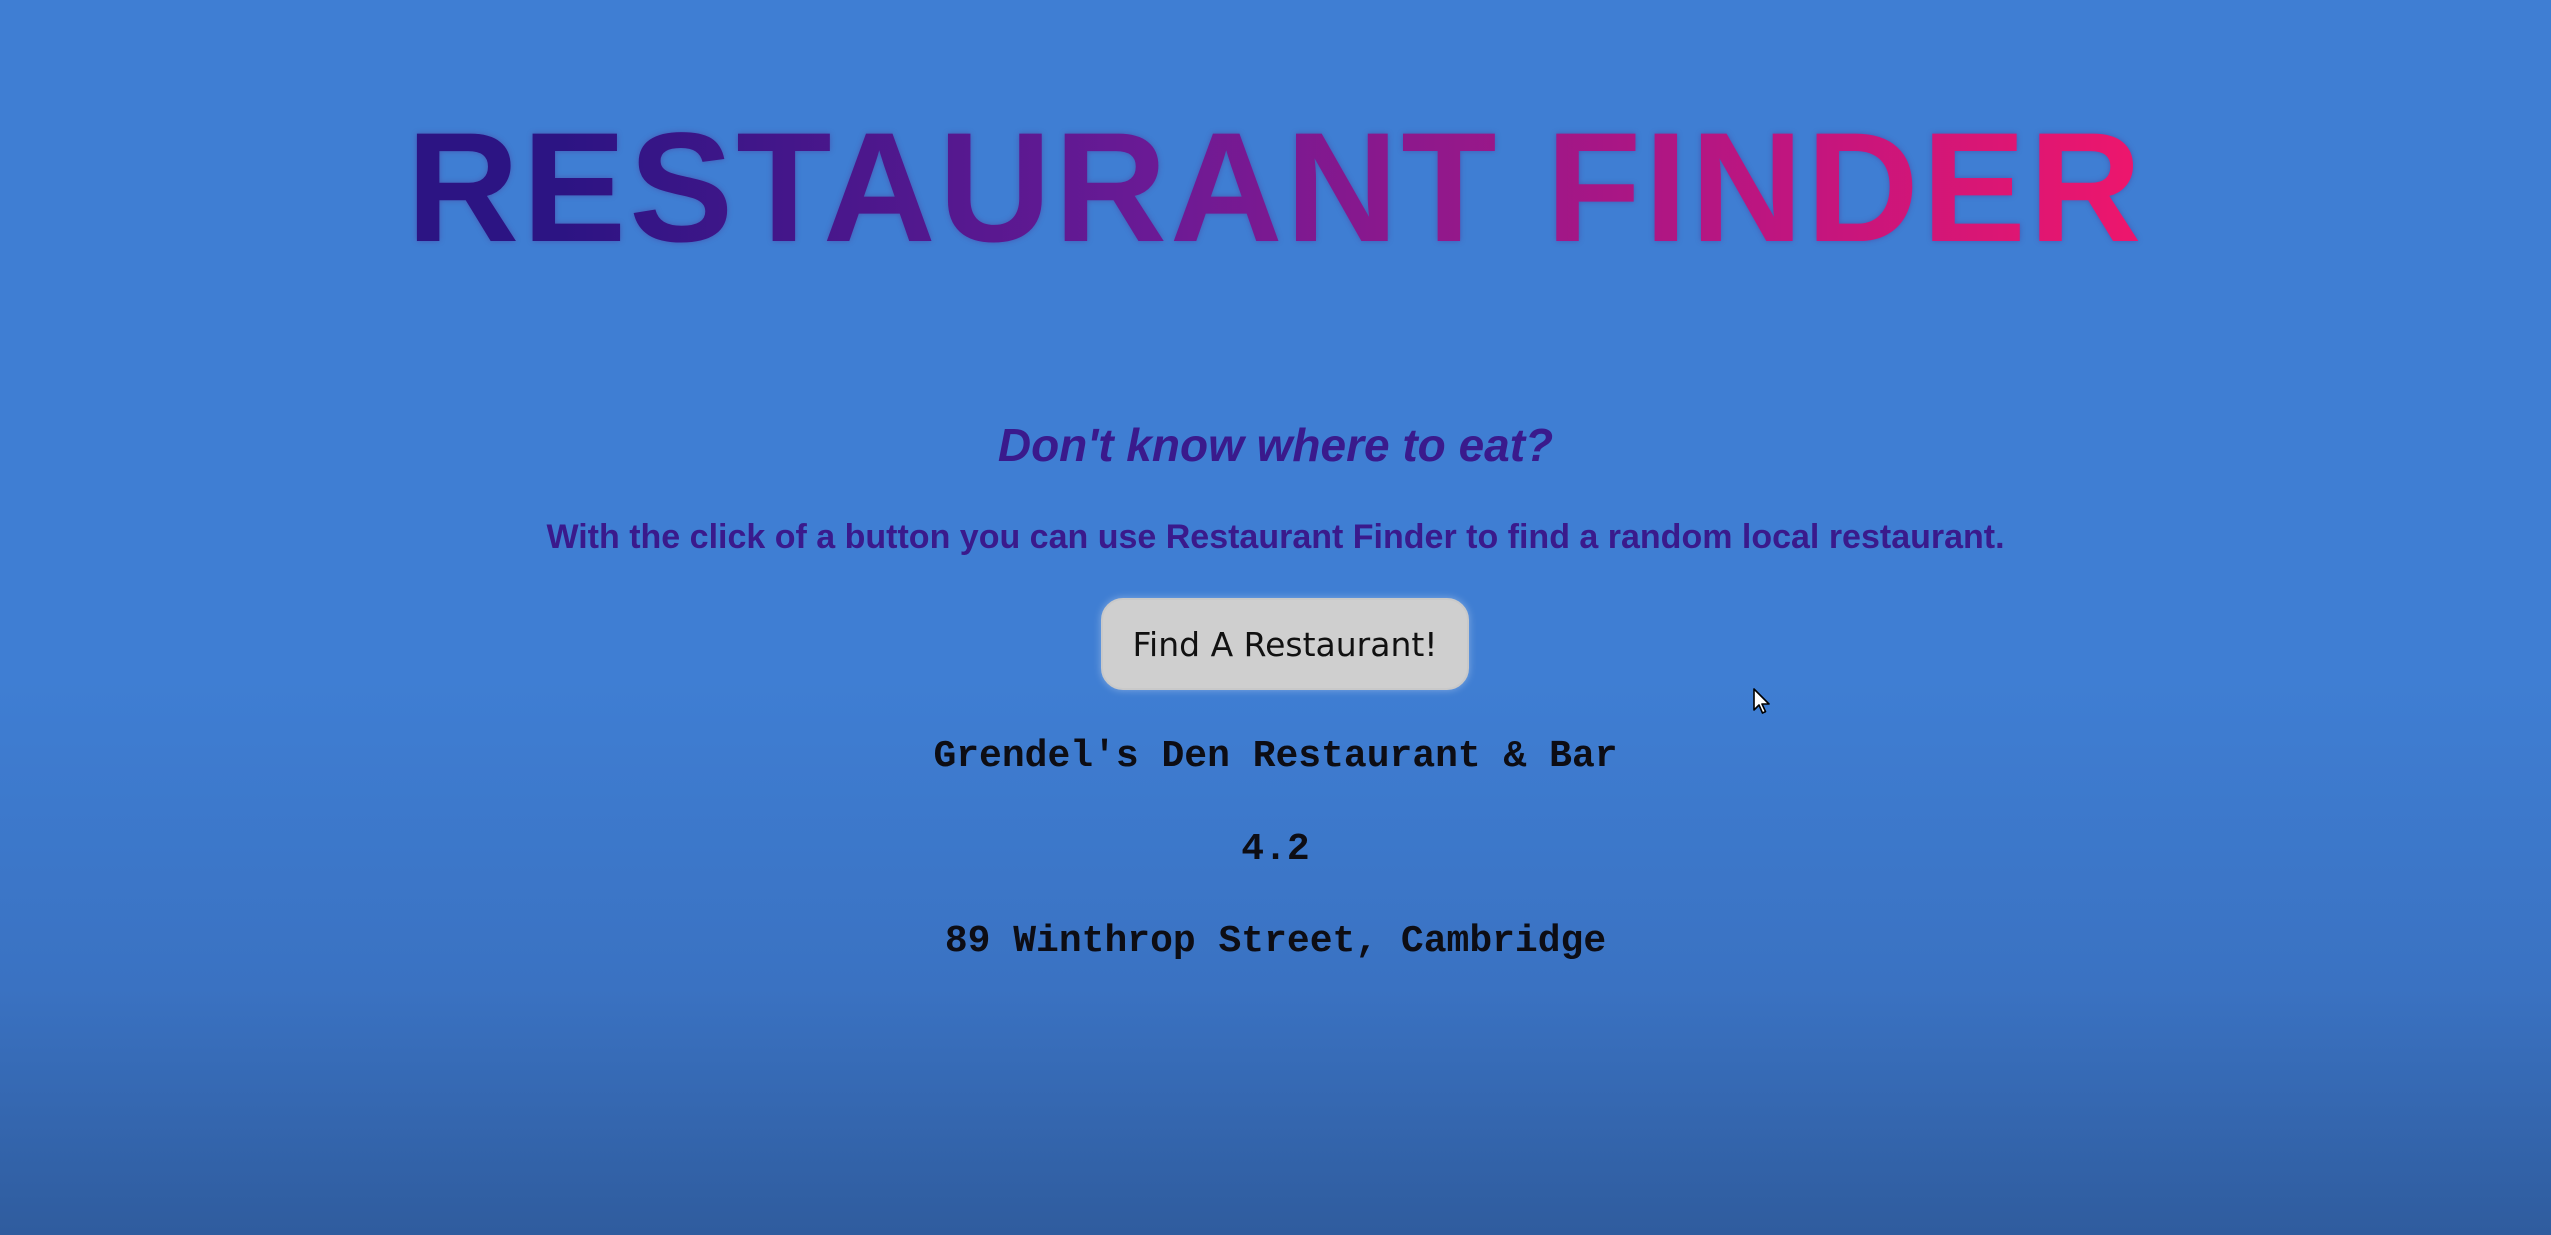 The width and height of the screenshot is (2551, 1235). Describe the element at coordinates (1275, 188) in the screenshot. I see `page-title: RESTAURANT FINDER` at that location.